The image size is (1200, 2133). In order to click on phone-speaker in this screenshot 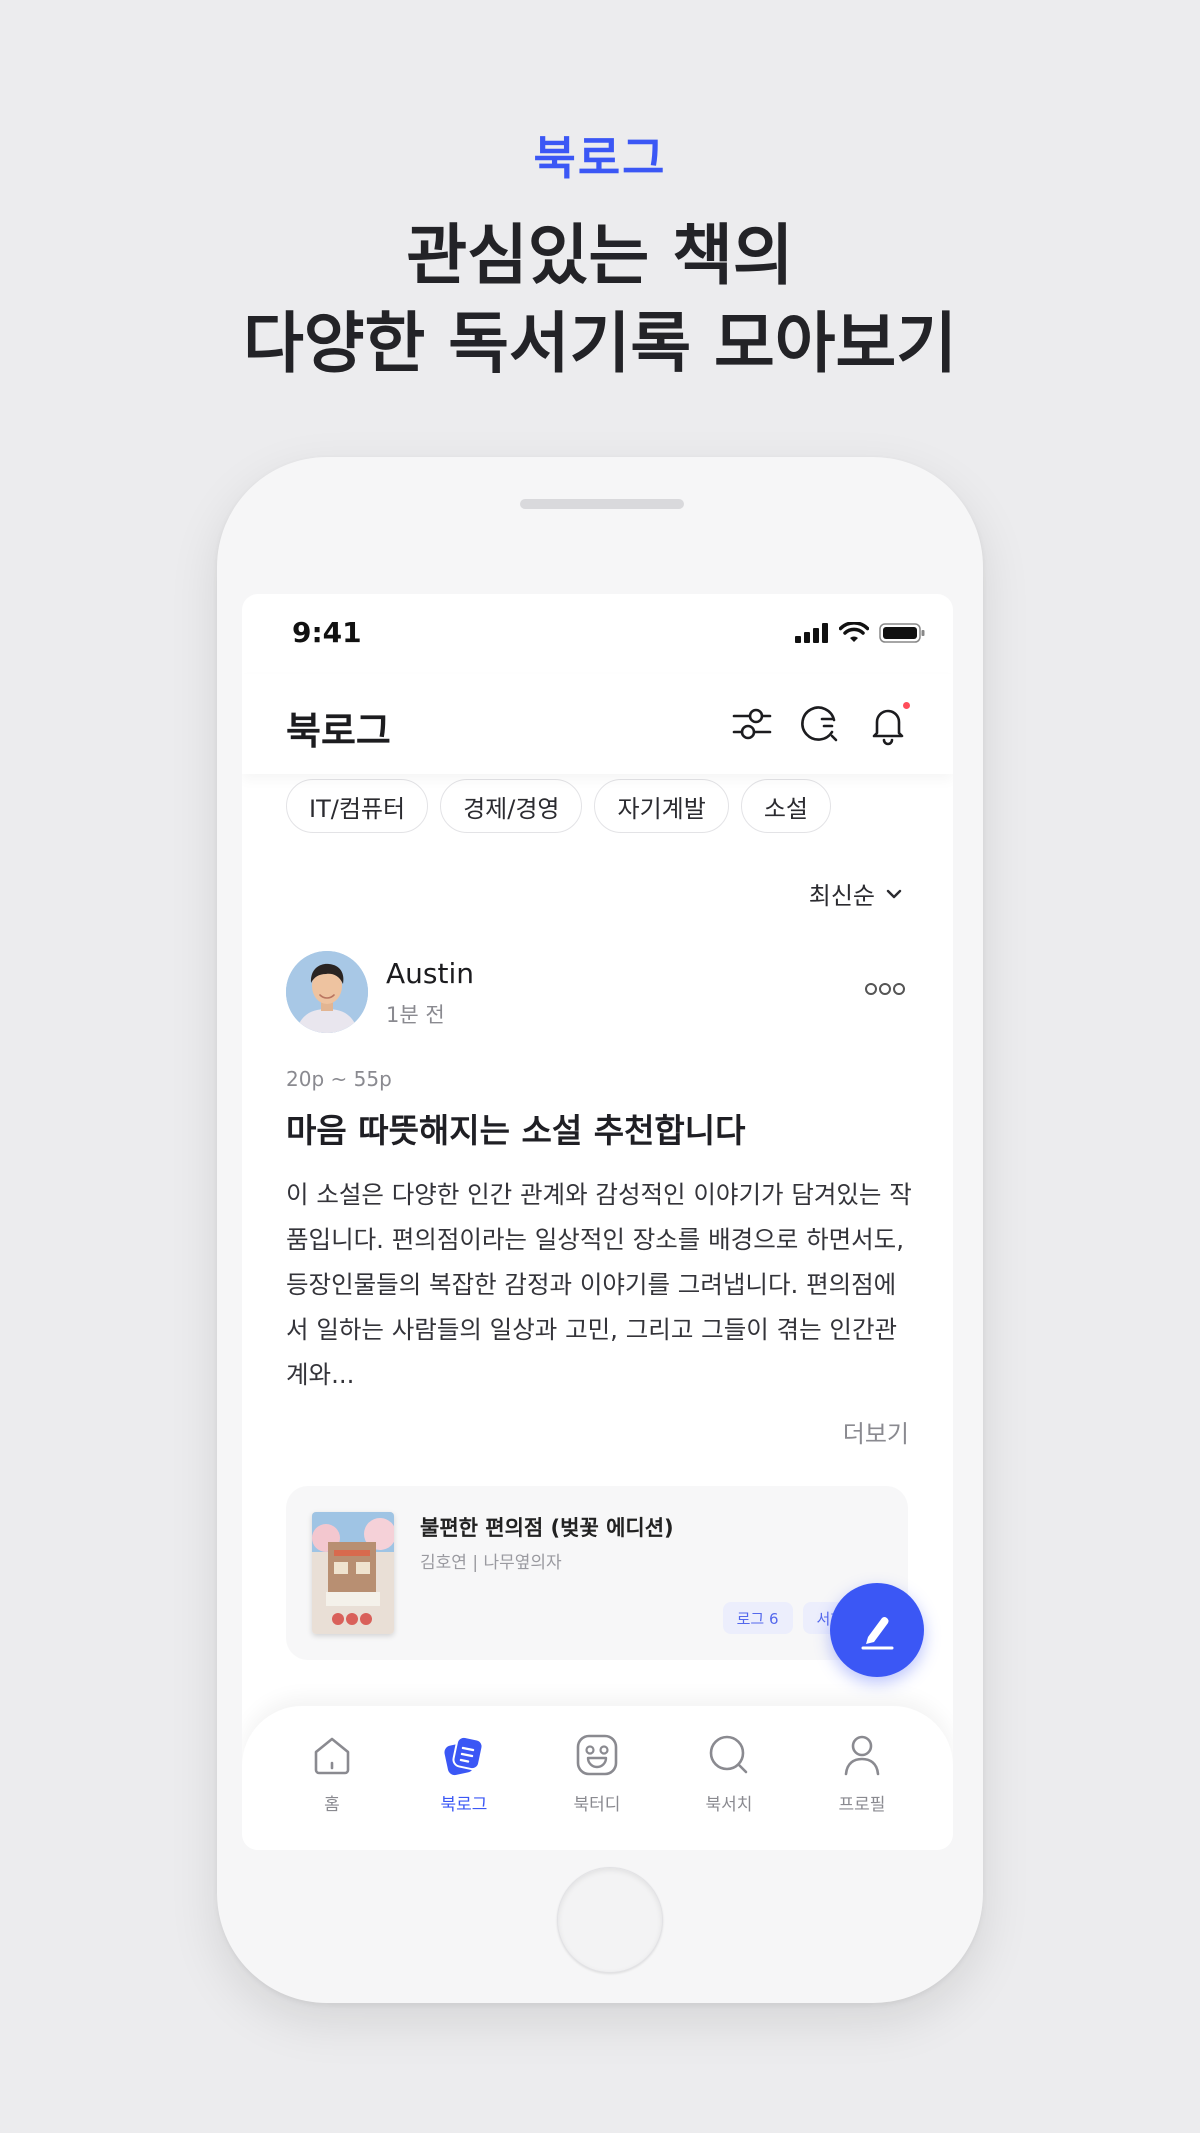, I will do `click(602, 504)`.